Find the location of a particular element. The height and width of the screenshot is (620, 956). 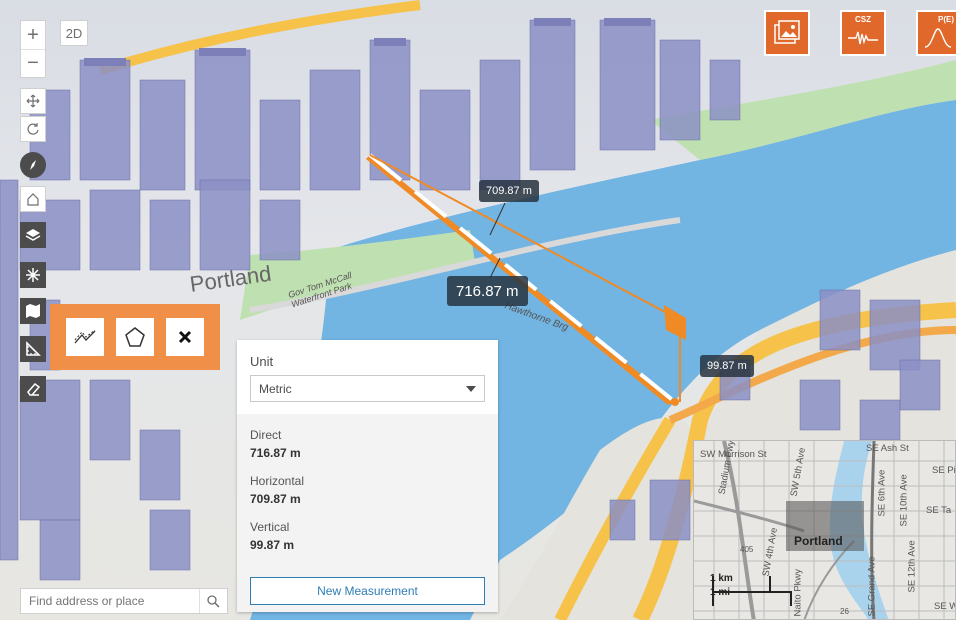

scale-mi: 1 mi is located at coordinates (720, 592).